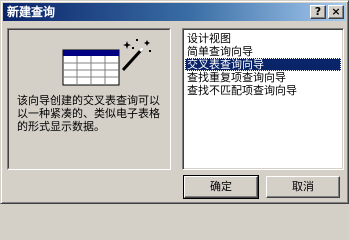  What do you see at coordinates (174, 12) in the screenshot?
I see `title-bar: 新建查询 ? ×` at bounding box center [174, 12].